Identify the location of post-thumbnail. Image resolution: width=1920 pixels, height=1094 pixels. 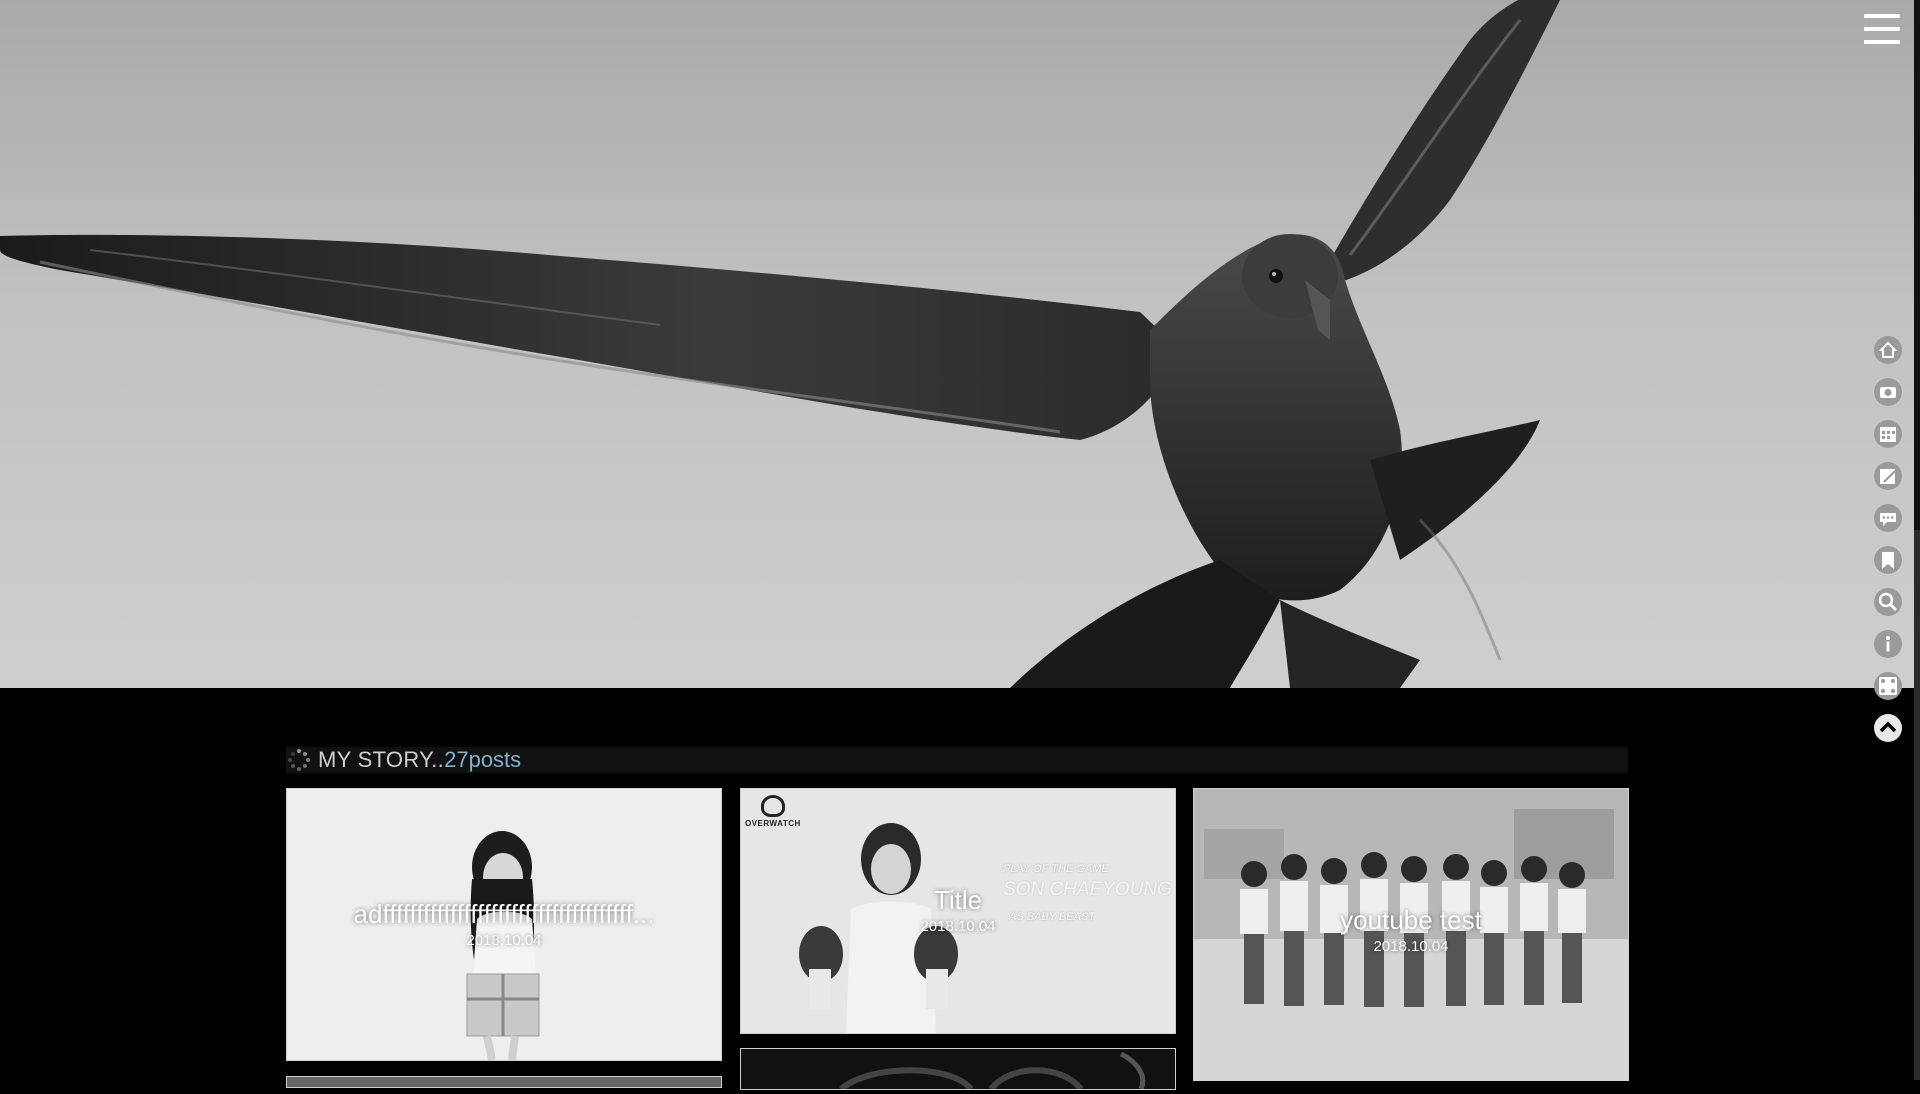
(992, 1071).